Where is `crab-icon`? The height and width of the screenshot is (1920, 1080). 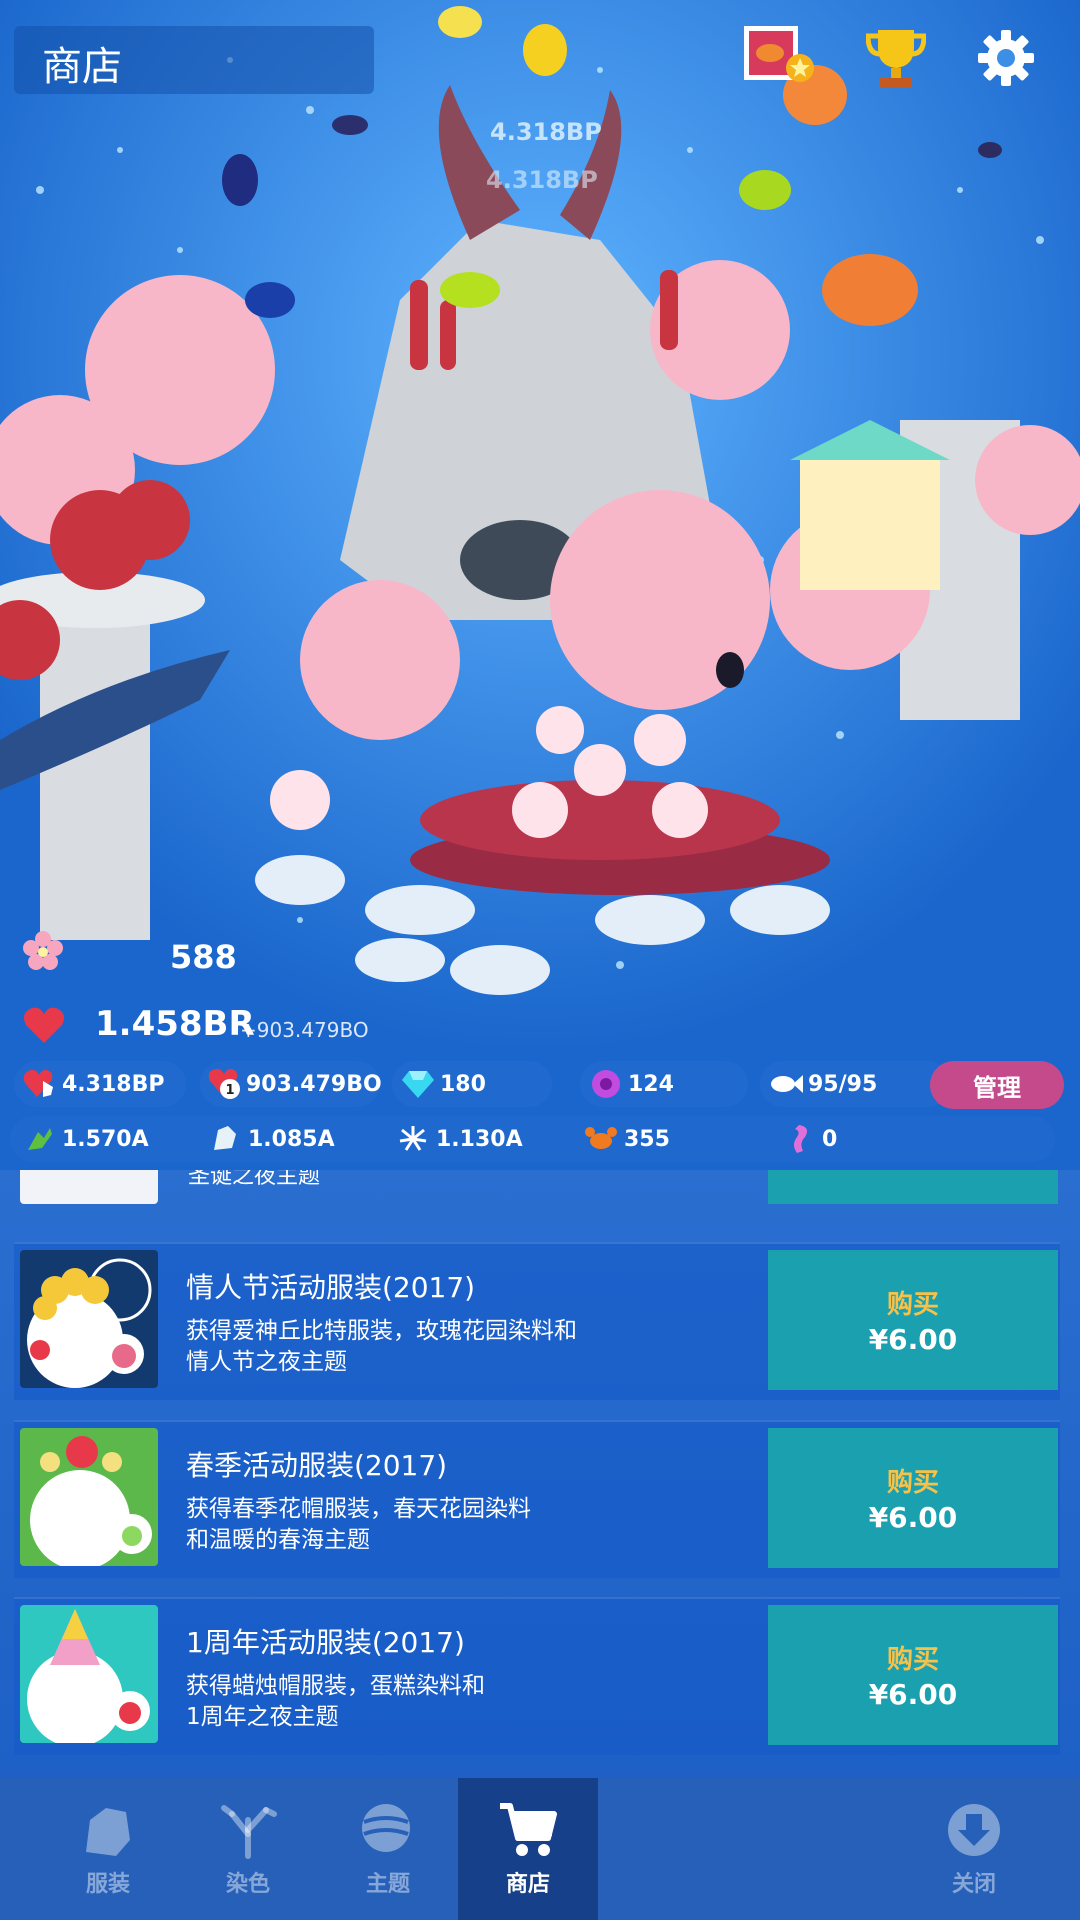
crab-icon is located at coordinates (601, 1139).